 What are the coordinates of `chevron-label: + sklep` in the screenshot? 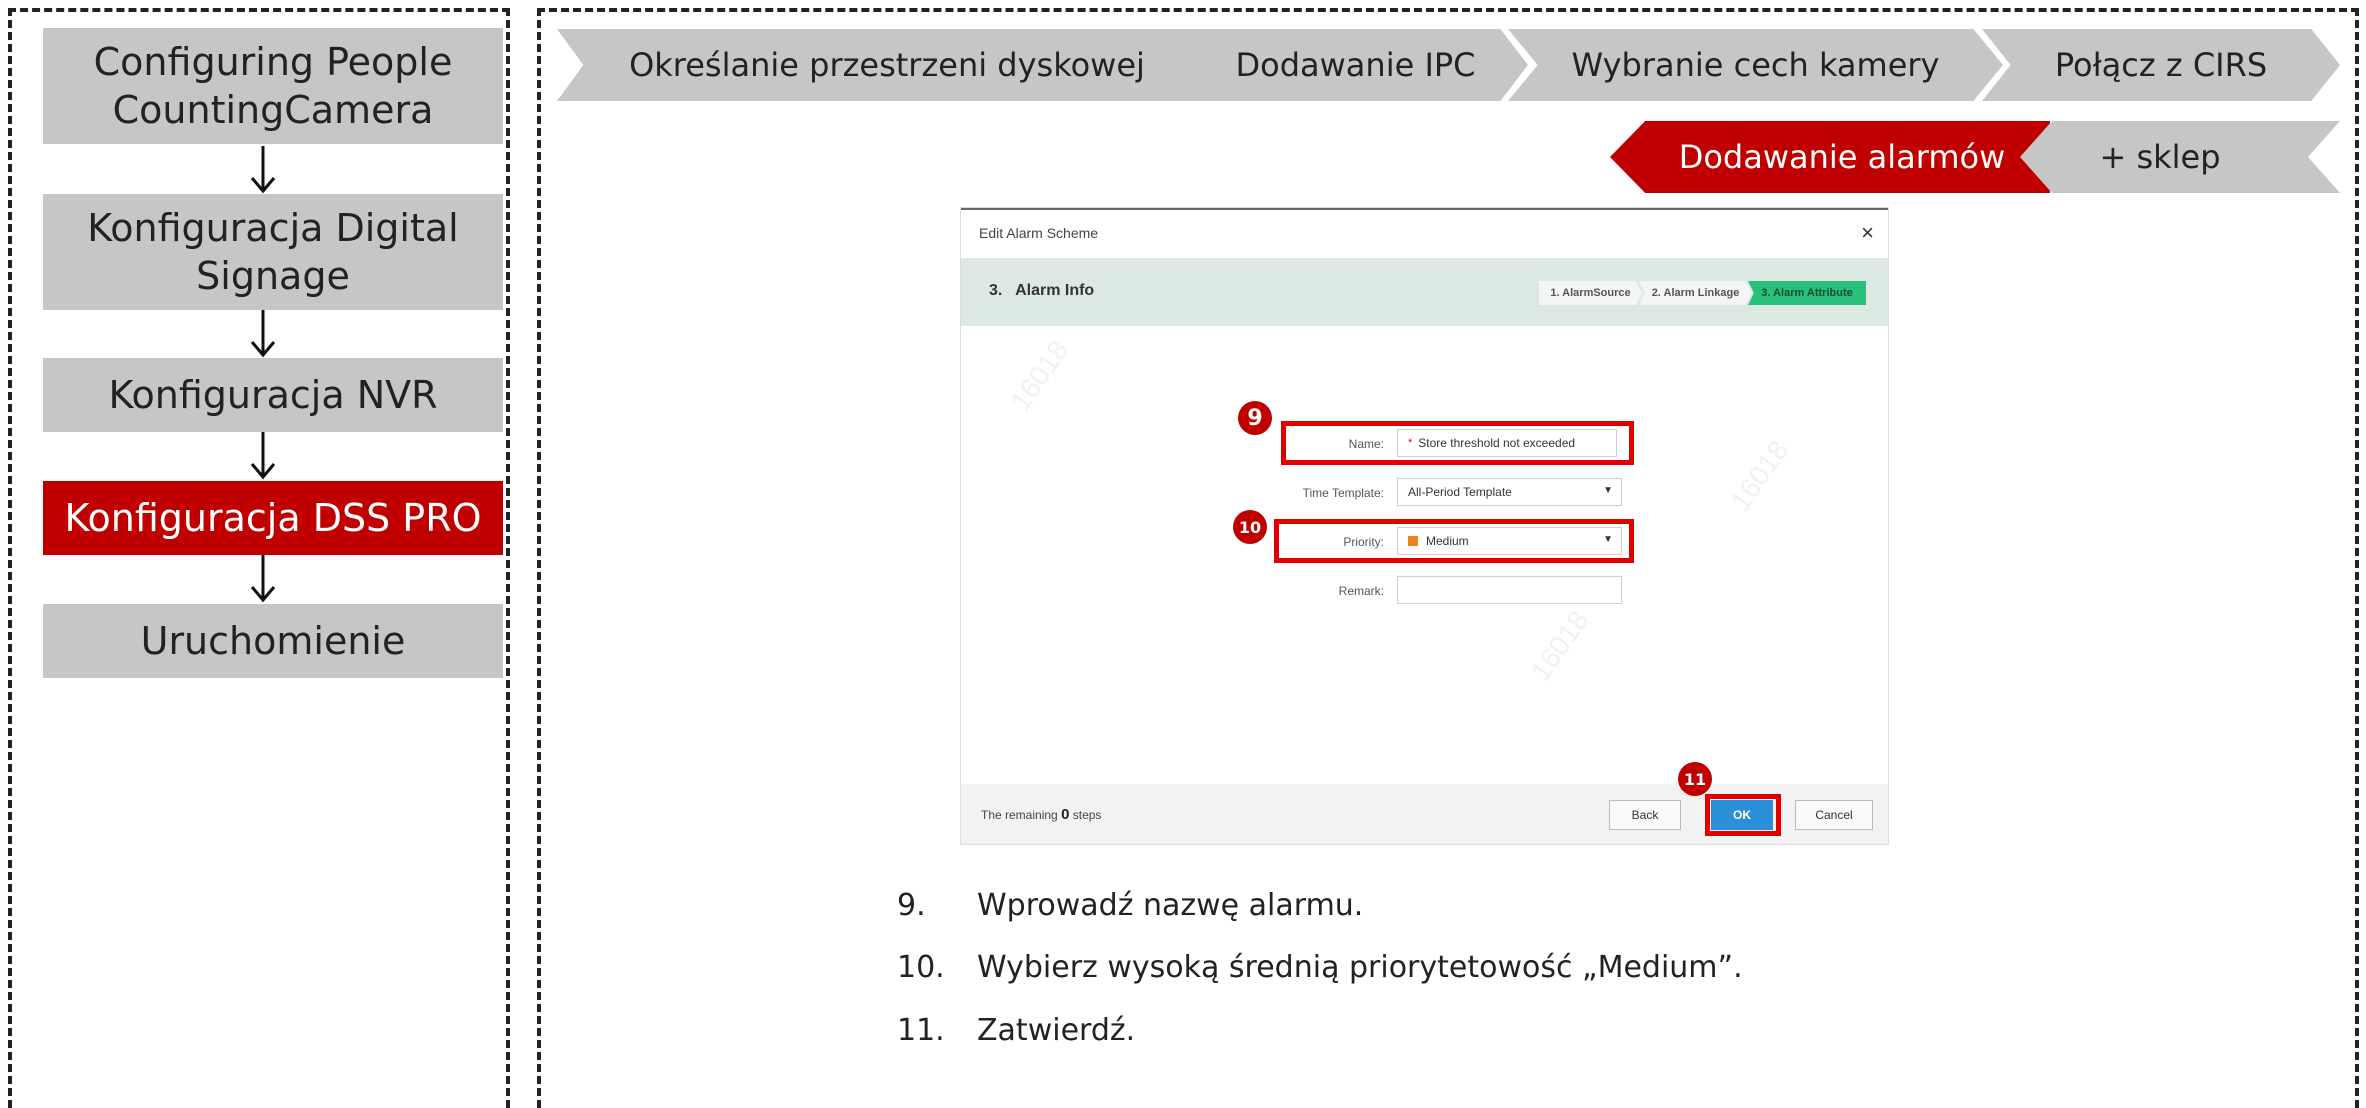 It's located at (2160, 157).